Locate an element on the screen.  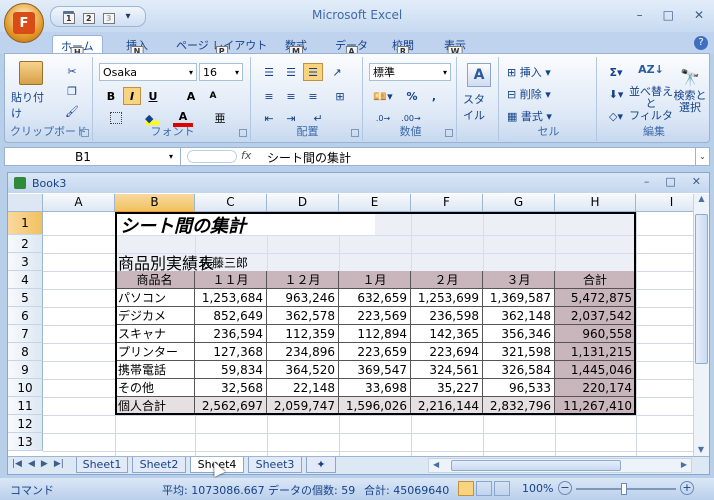
row-label-cell: プリンター is located at coordinates (155, 352).